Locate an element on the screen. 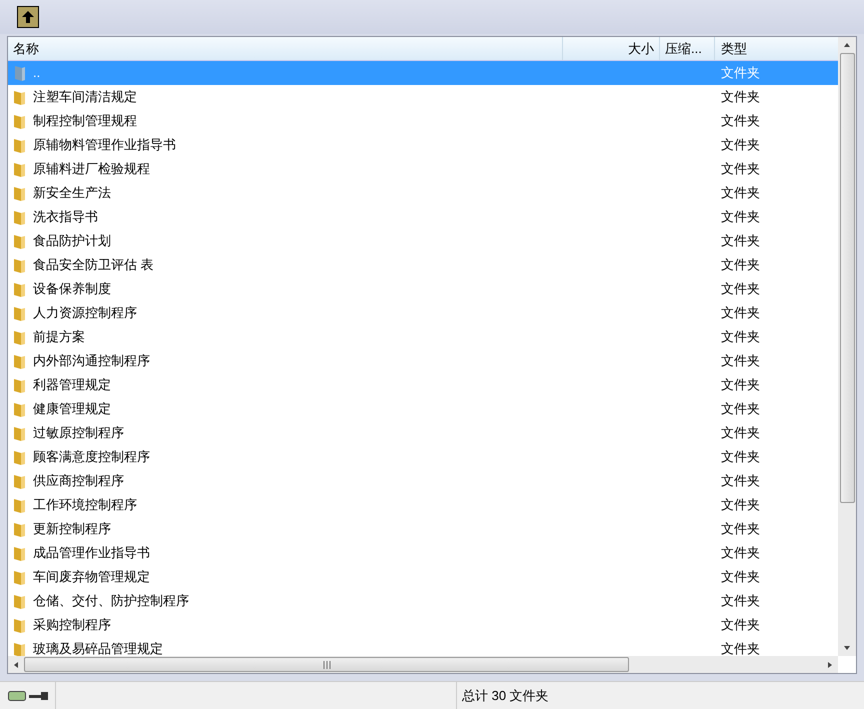 The height and width of the screenshot is (709, 864). up-folder-button is located at coordinates (28, 17).